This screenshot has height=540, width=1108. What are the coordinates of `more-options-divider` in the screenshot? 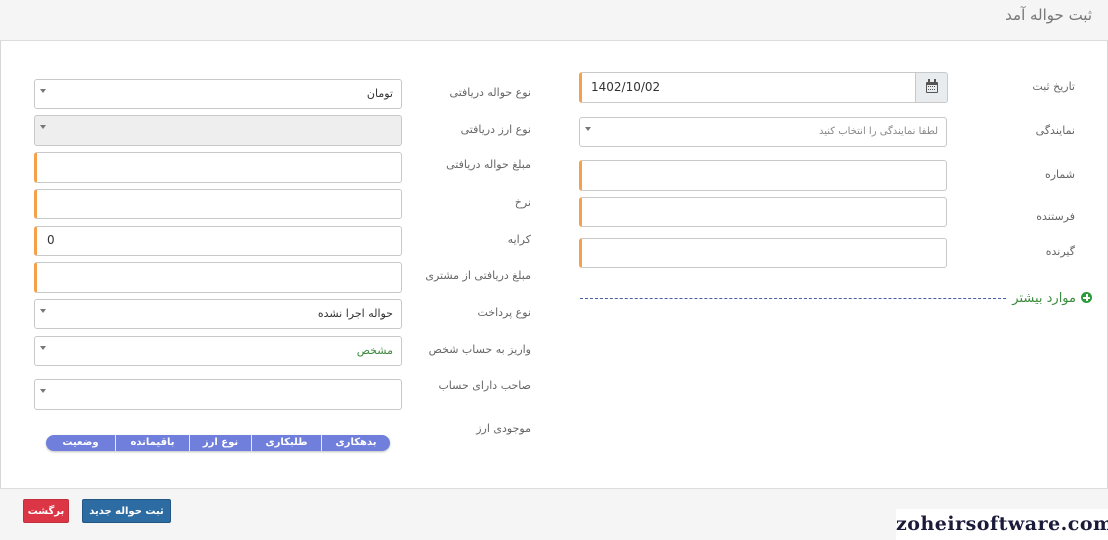 It's located at (793, 298).